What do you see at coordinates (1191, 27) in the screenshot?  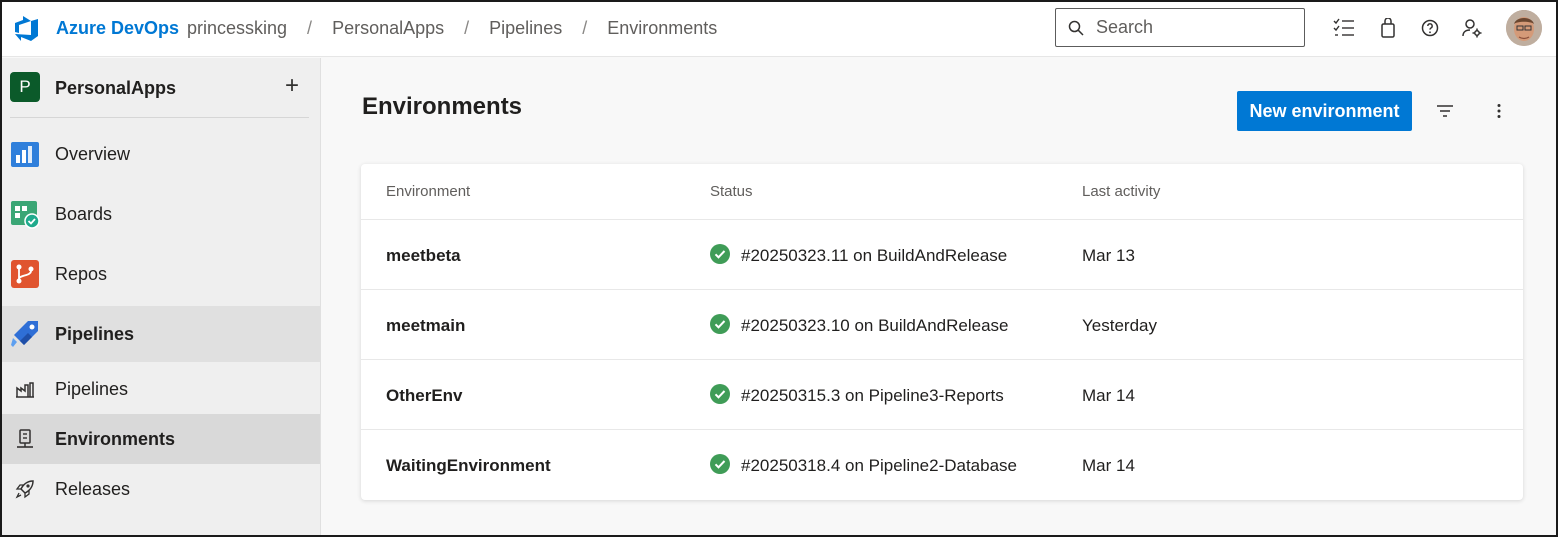 I see `search-input` at bounding box center [1191, 27].